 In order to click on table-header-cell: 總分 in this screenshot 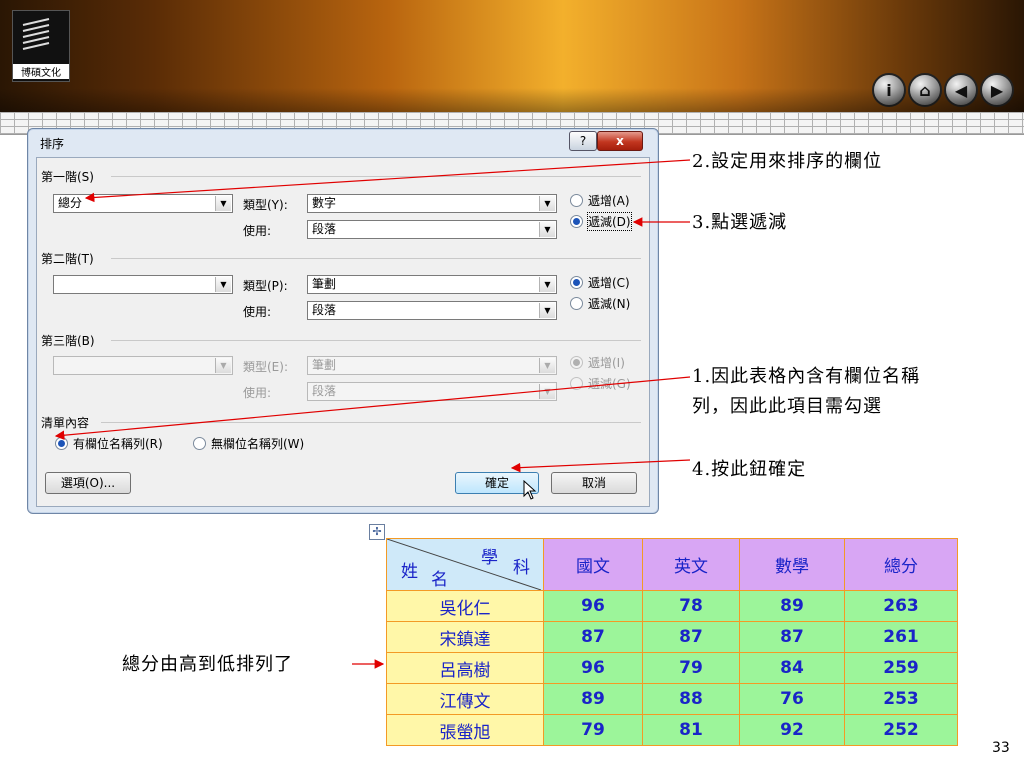, I will do `click(901, 564)`.